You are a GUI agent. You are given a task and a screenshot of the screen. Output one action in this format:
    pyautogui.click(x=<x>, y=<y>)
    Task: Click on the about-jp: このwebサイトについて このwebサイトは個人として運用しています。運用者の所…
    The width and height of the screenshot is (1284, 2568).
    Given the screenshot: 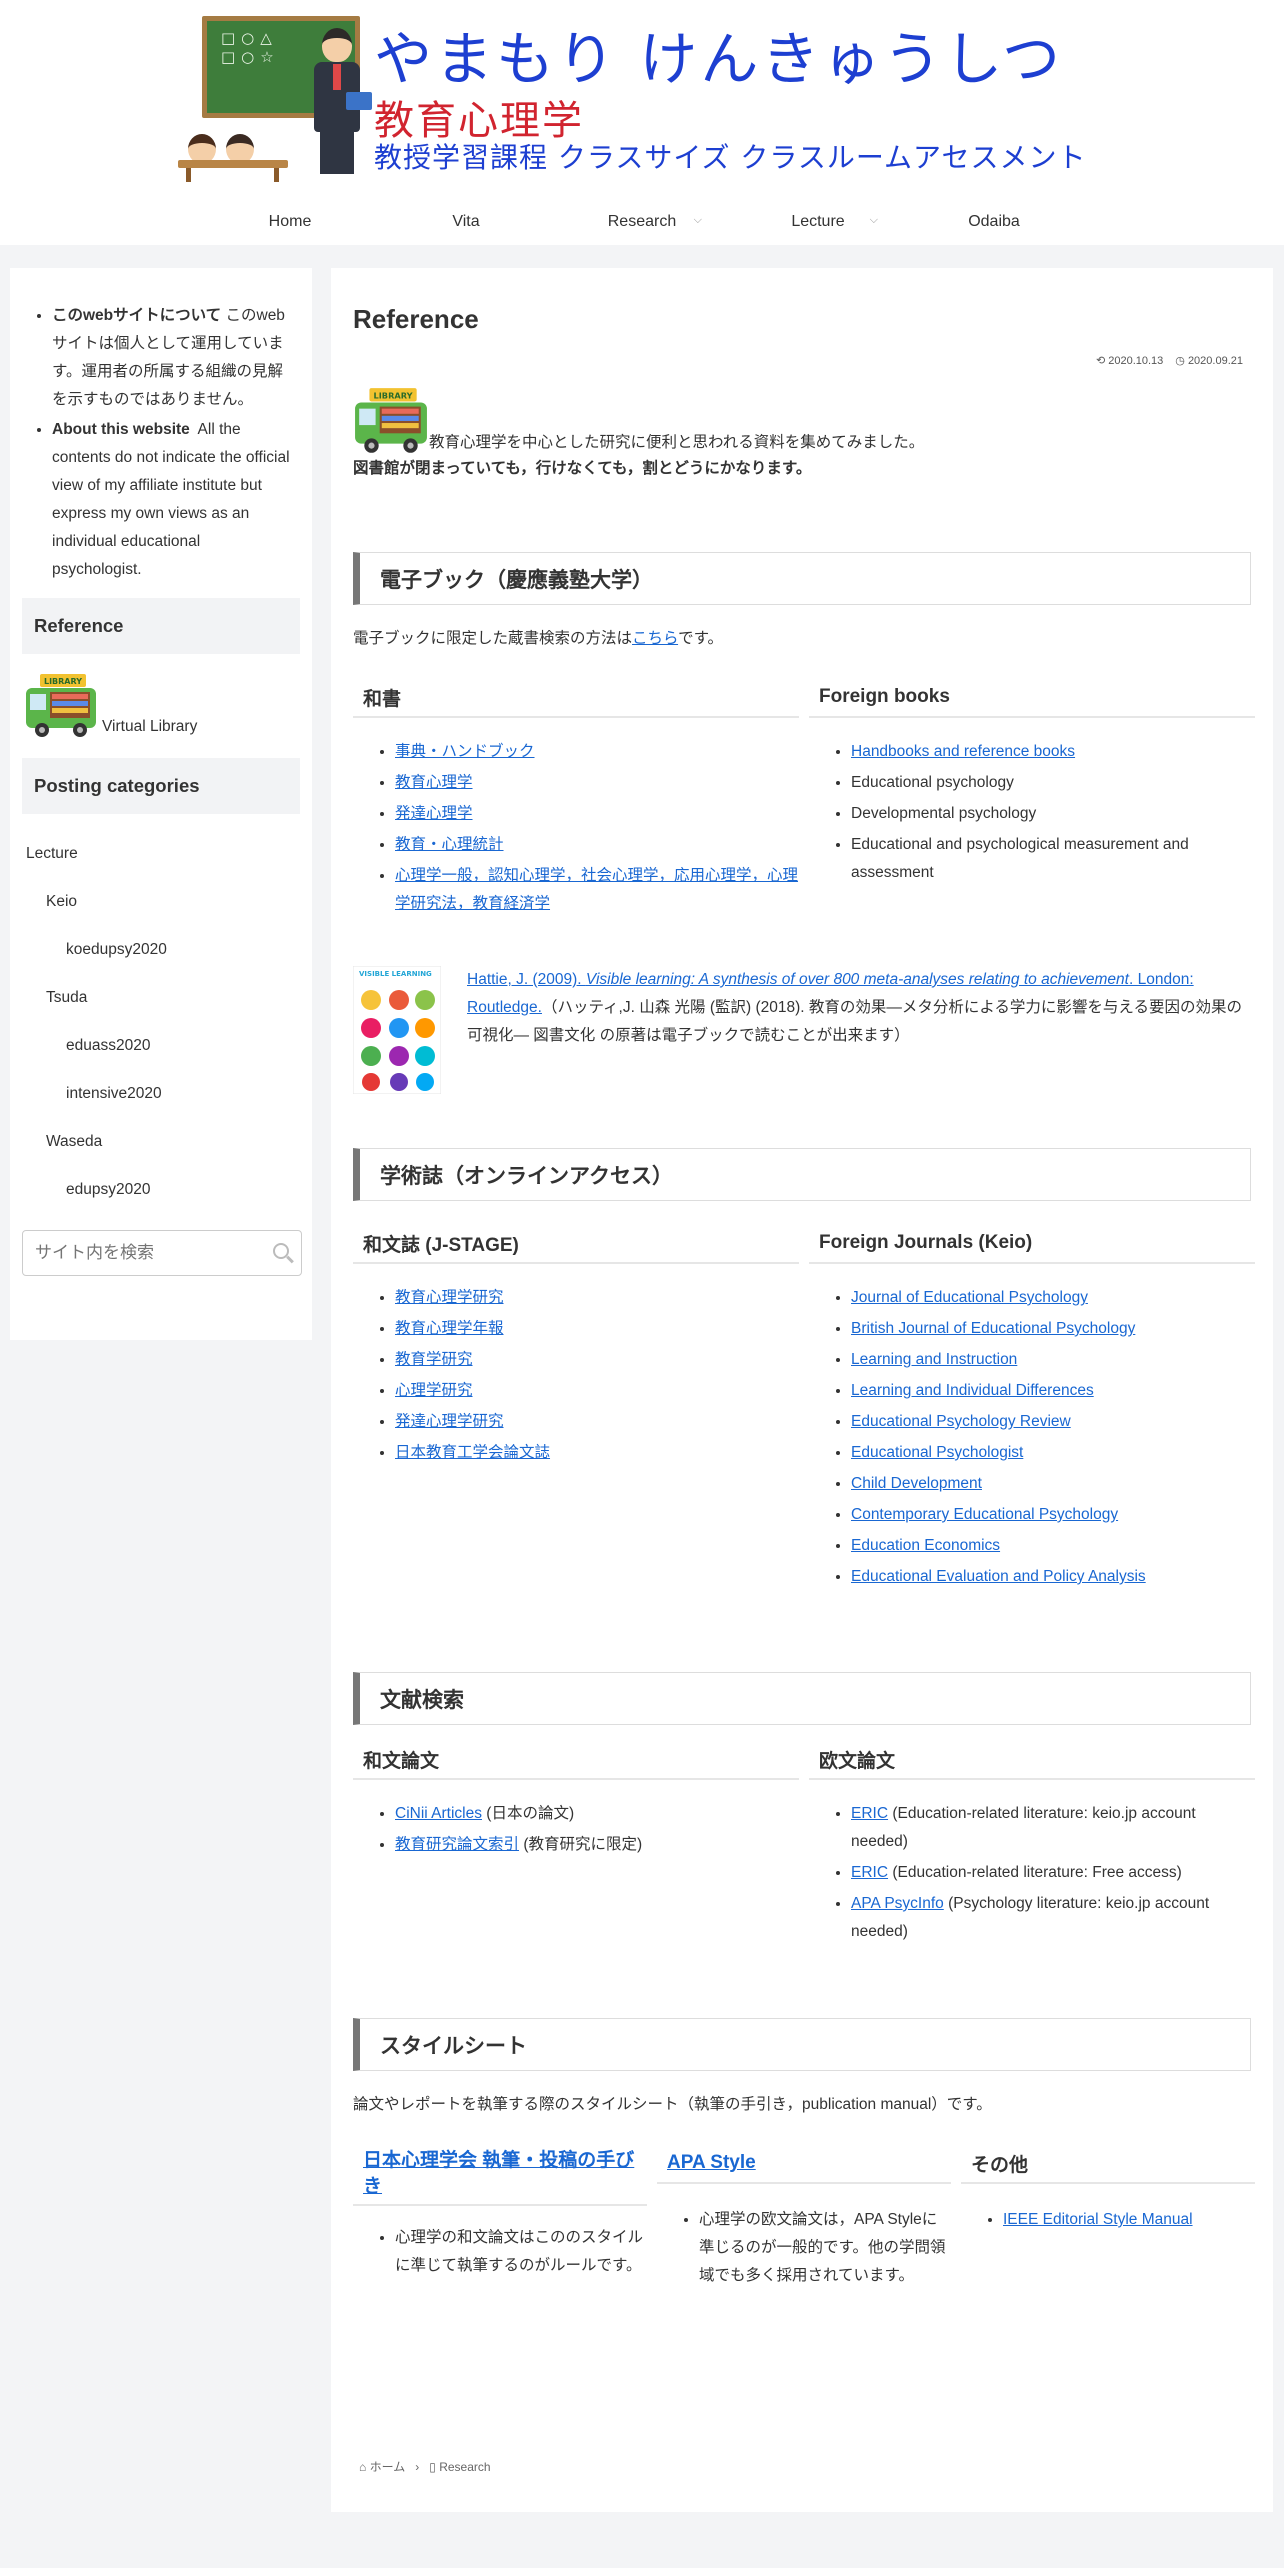 What is the action you would take?
    pyautogui.click(x=173, y=358)
    